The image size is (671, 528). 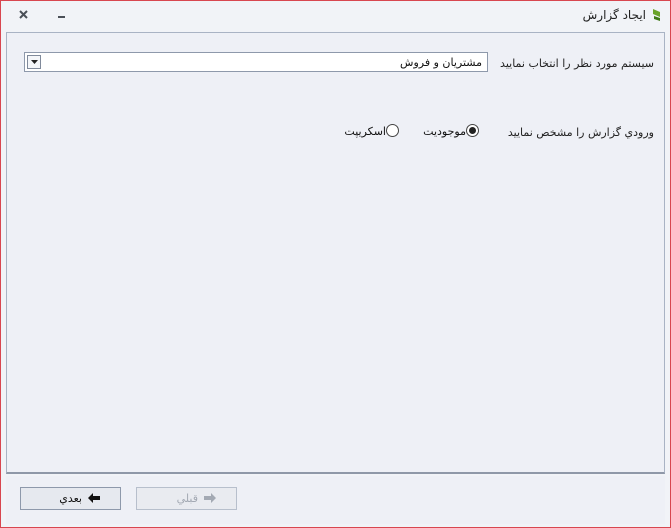 I want to click on system-dropdown-value: مشتریان و فروش, so click(x=441, y=62).